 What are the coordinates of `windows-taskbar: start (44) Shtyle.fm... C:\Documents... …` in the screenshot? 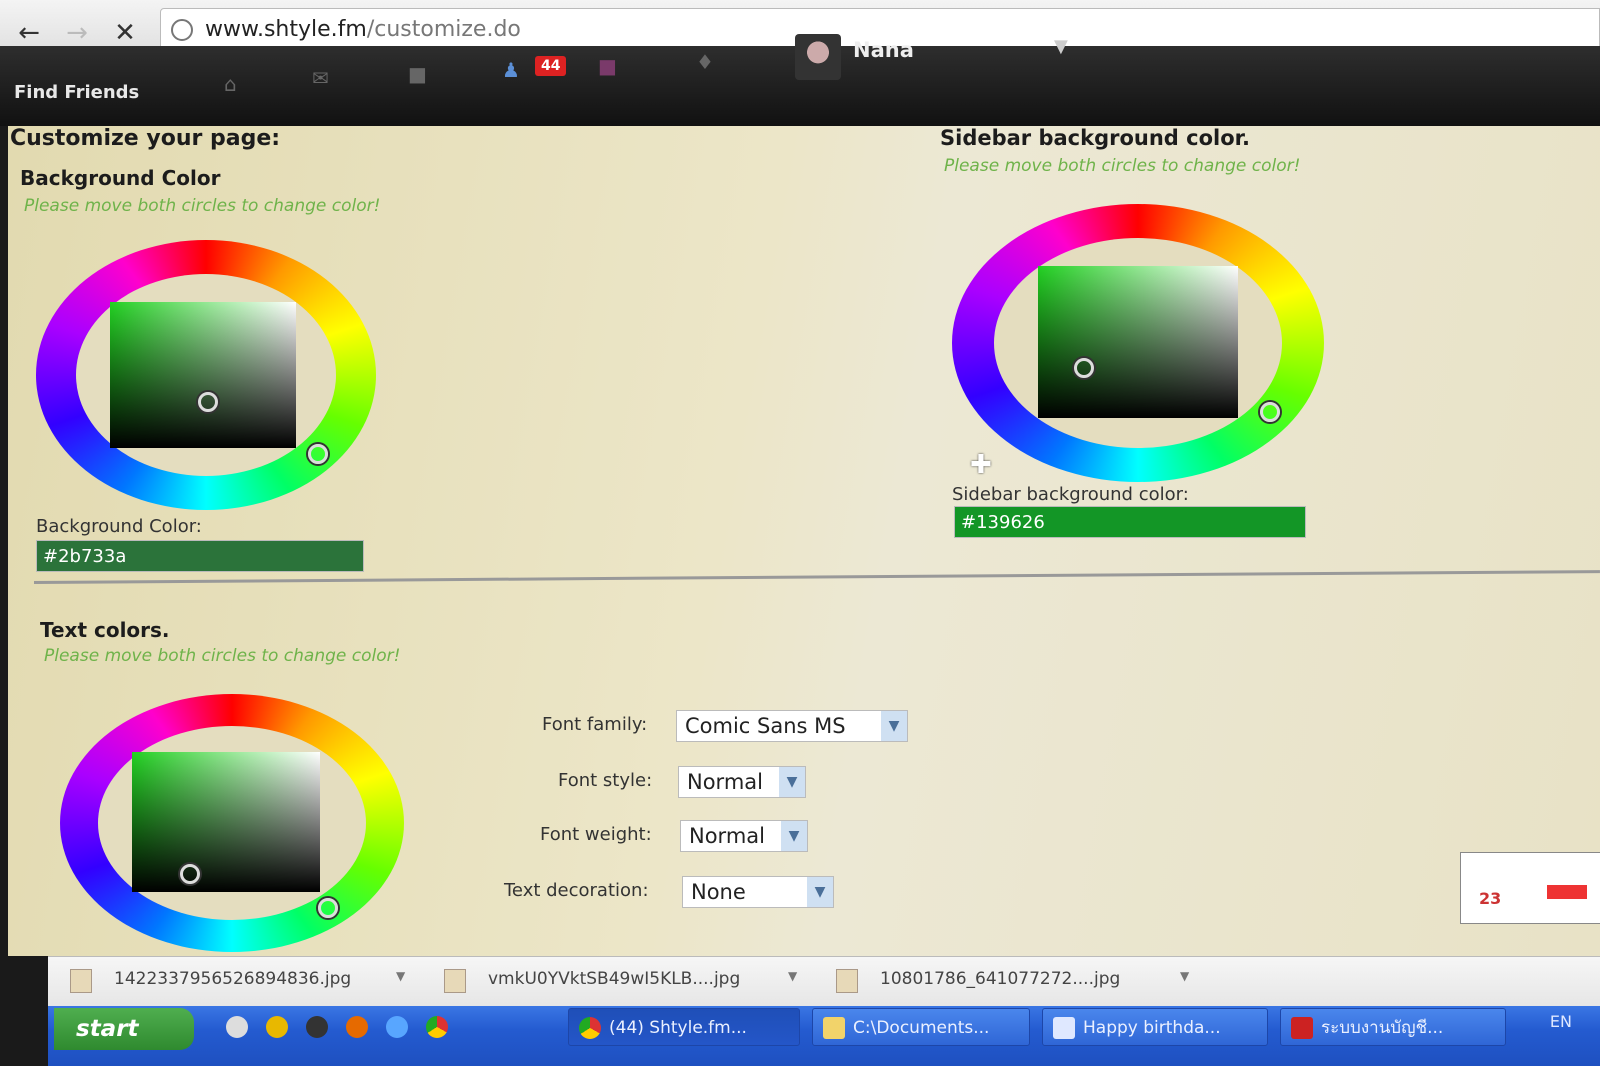 It's located at (824, 1036).